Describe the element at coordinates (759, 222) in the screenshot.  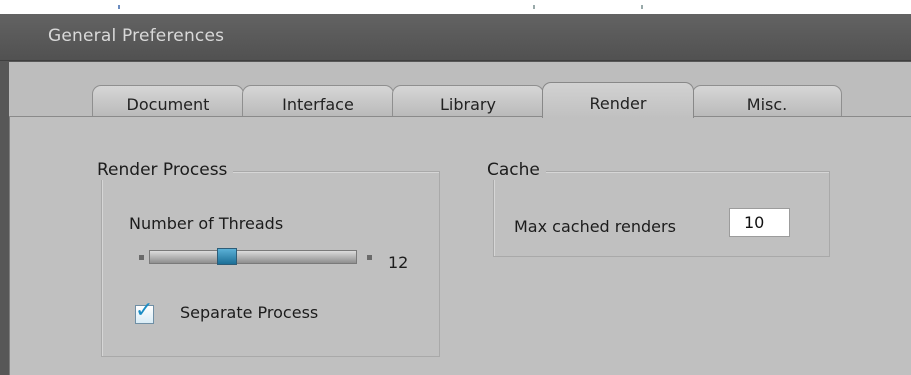
I see `max-cached-input: 10` at that location.